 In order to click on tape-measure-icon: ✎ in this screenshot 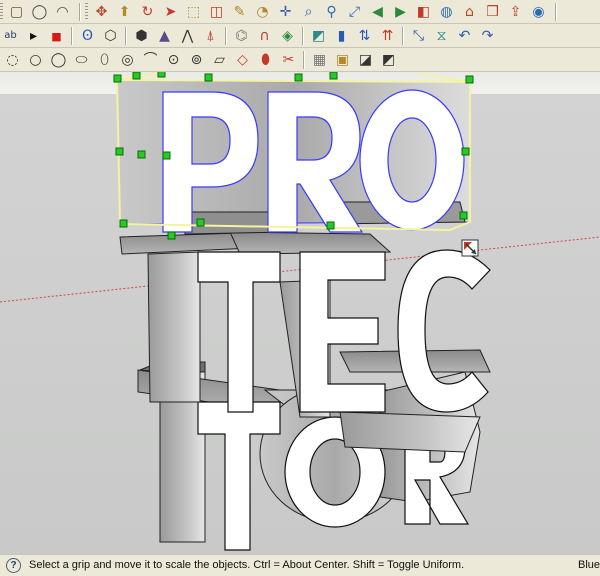, I will do `click(239, 12)`.